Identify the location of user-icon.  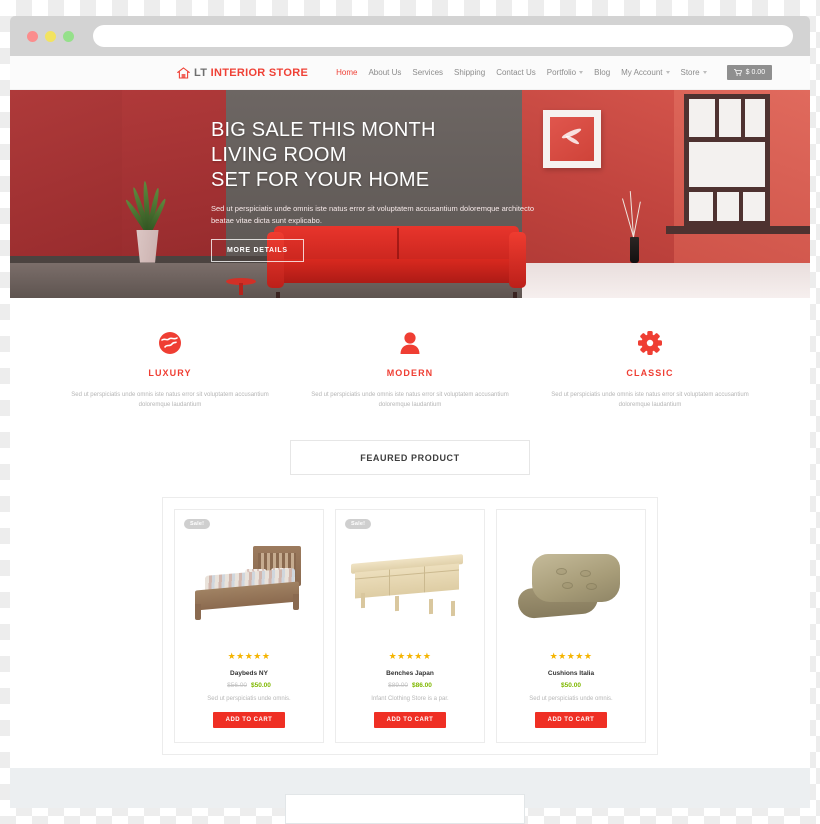
(410, 343).